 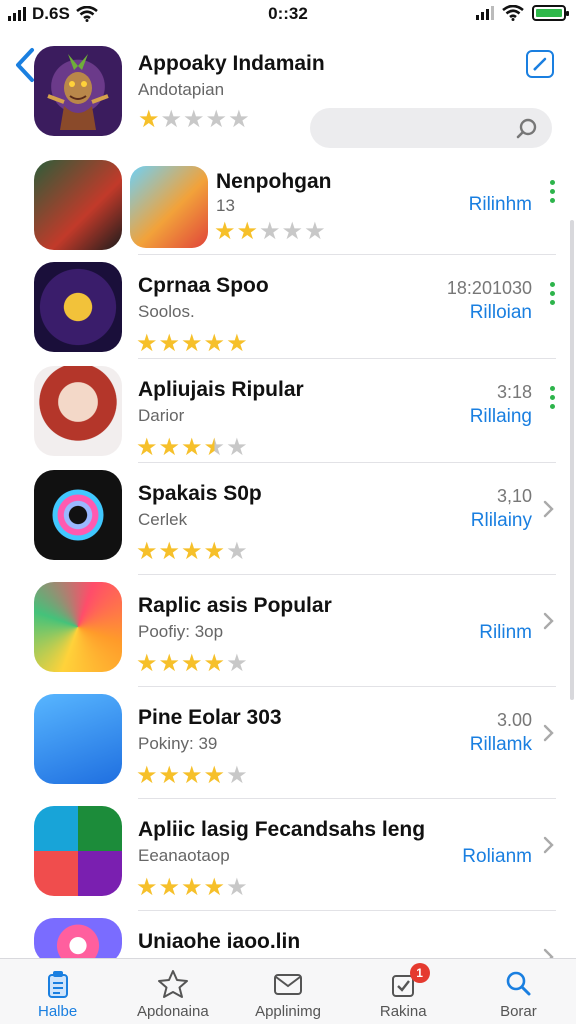 I want to click on app-title: Cprnaa Spoo, so click(x=203, y=285).